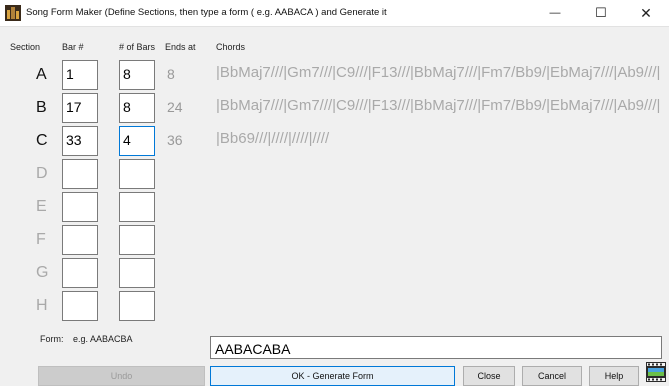 The image size is (669, 386). Describe the element at coordinates (489, 376) in the screenshot. I see `close-button: Close` at that location.